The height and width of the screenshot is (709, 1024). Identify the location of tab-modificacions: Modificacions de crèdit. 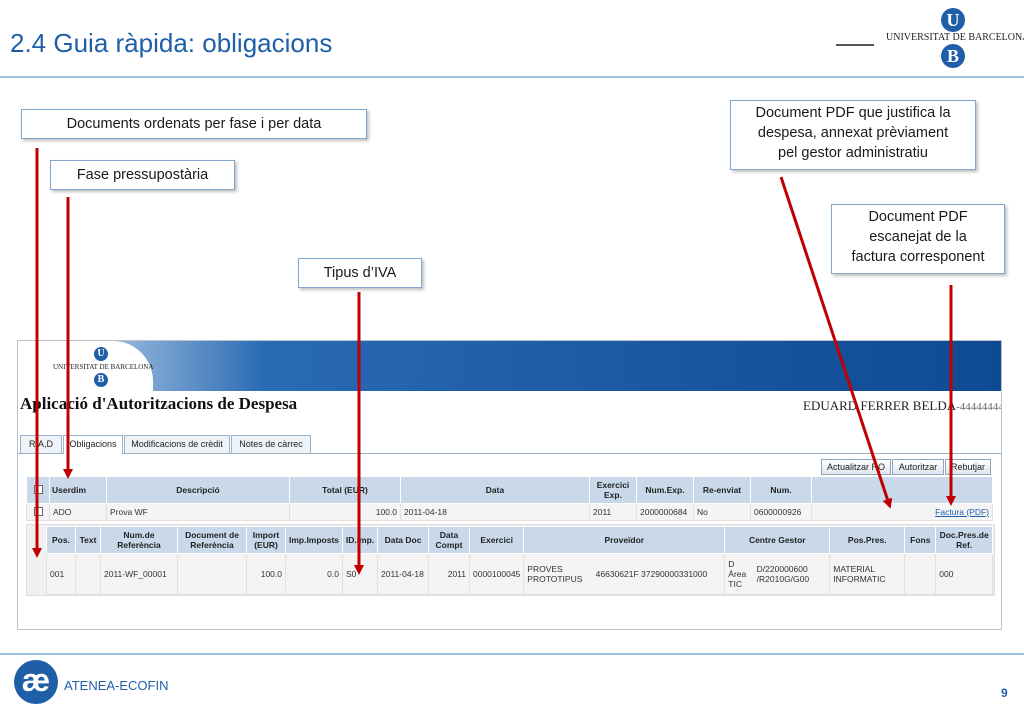
(177, 444).